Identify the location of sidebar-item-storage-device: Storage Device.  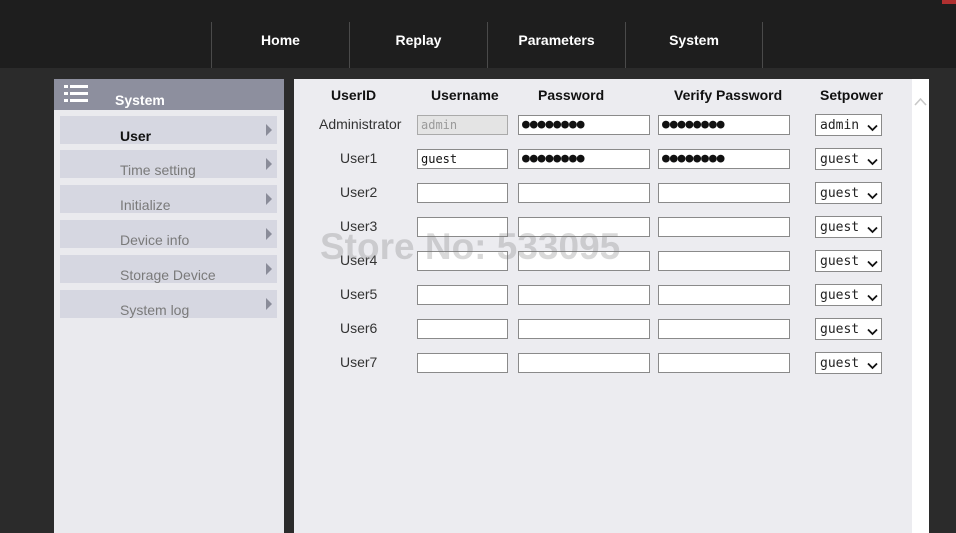
(168, 269).